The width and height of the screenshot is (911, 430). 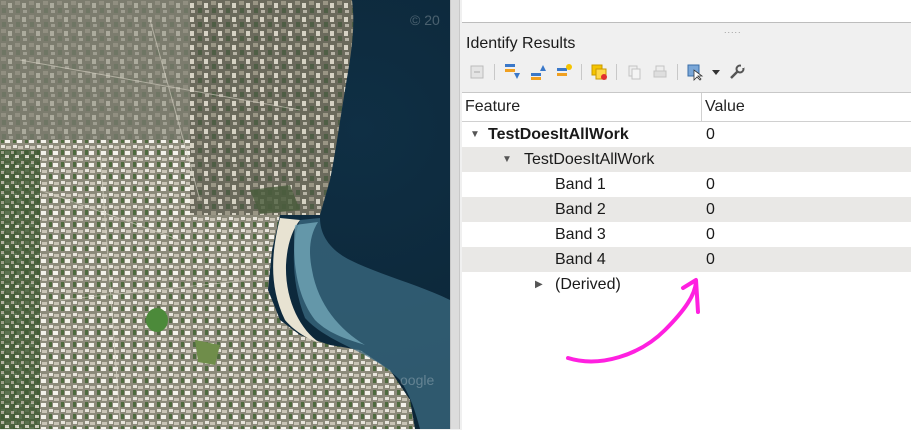 What do you see at coordinates (539, 284) in the screenshot?
I see `collapsed-arrow-icon: ▶` at bounding box center [539, 284].